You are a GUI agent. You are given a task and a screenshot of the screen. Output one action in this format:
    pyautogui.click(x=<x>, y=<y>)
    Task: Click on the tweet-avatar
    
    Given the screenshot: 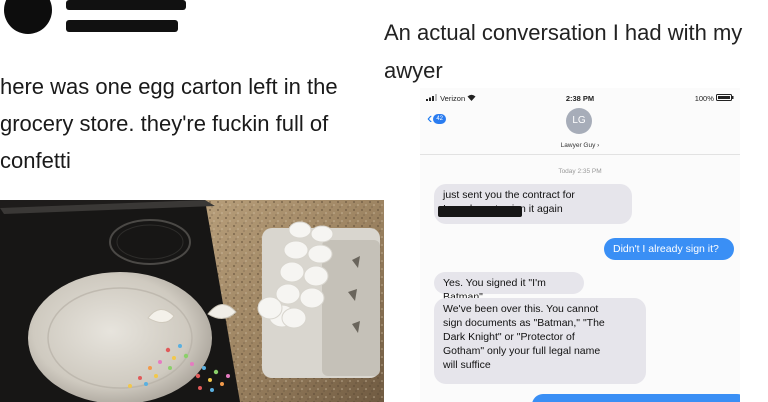 What is the action you would take?
    pyautogui.click(x=28, y=17)
    